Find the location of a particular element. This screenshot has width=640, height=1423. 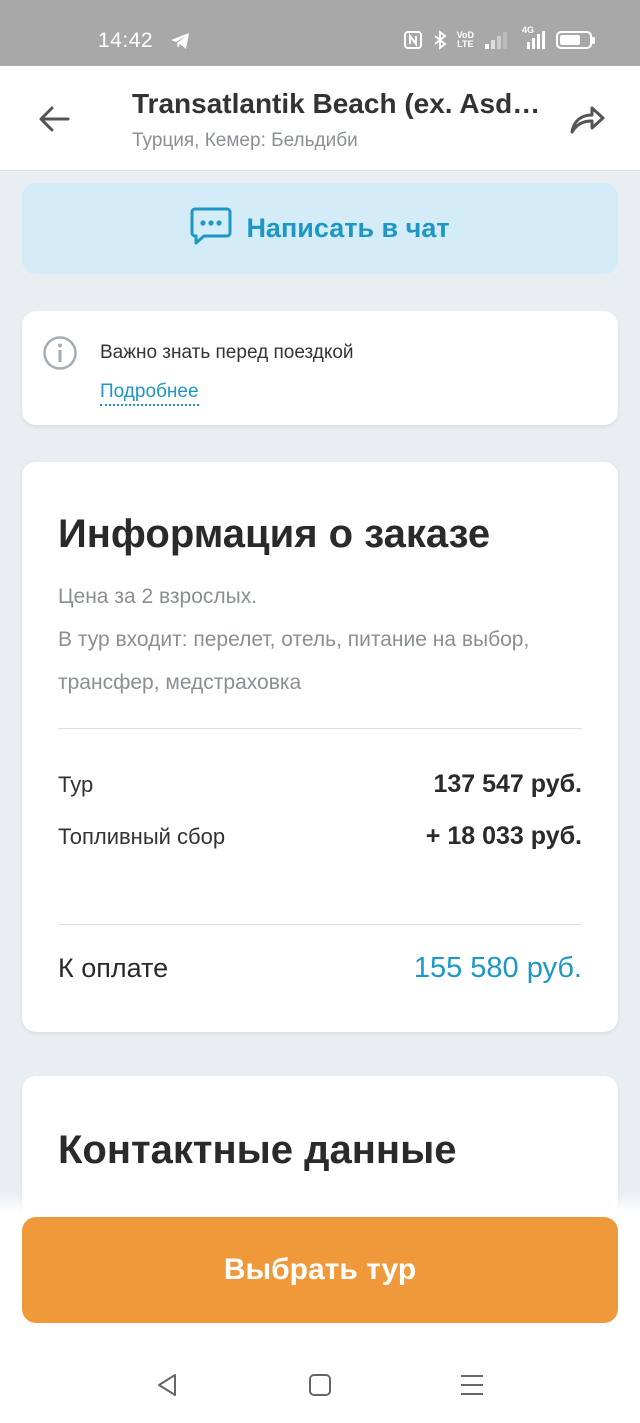

chat-button: Написать в чат is located at coordinates (320, 228).